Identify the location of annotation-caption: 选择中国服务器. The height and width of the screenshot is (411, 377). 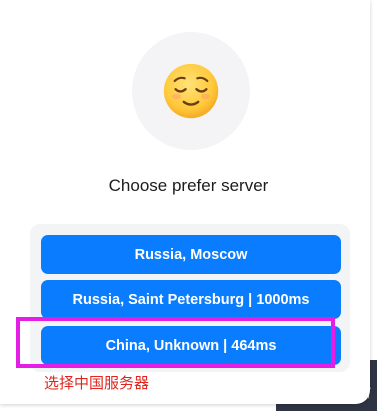
(97, 383).